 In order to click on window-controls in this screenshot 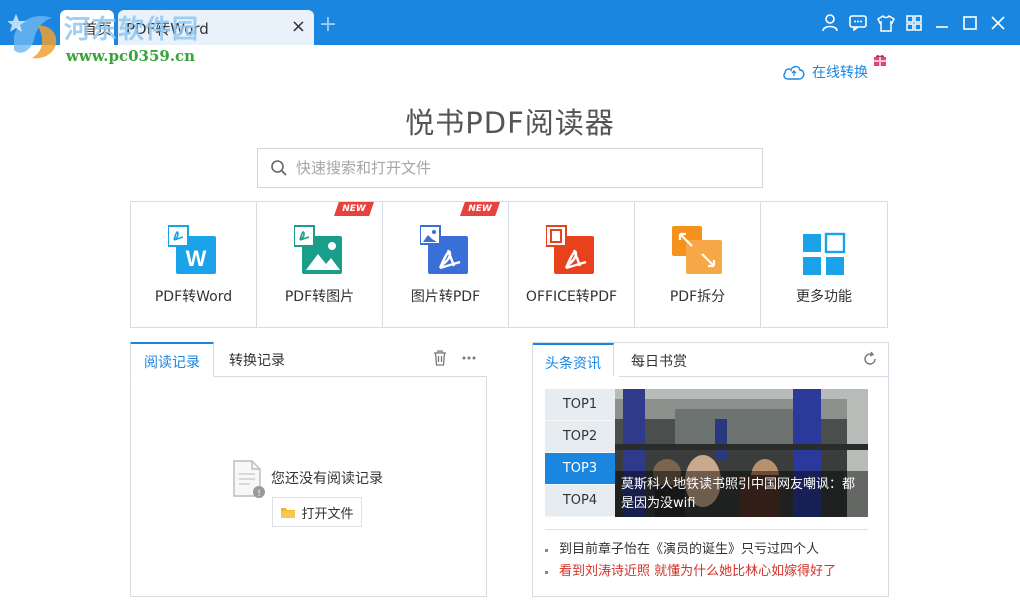, I will do `click(914, 24)`.